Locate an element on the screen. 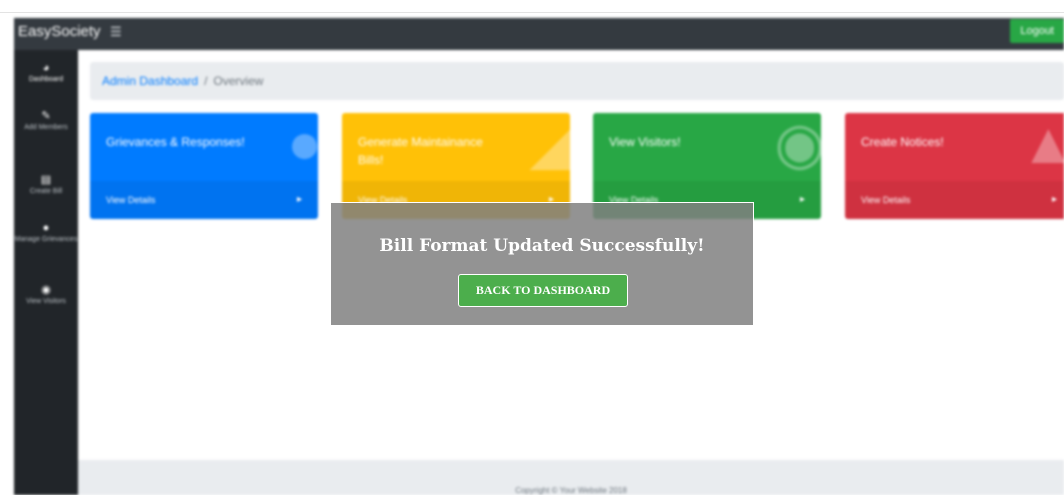  copyright-text: Copyright © Your Website 2018 is located at coordinates (571, 490).